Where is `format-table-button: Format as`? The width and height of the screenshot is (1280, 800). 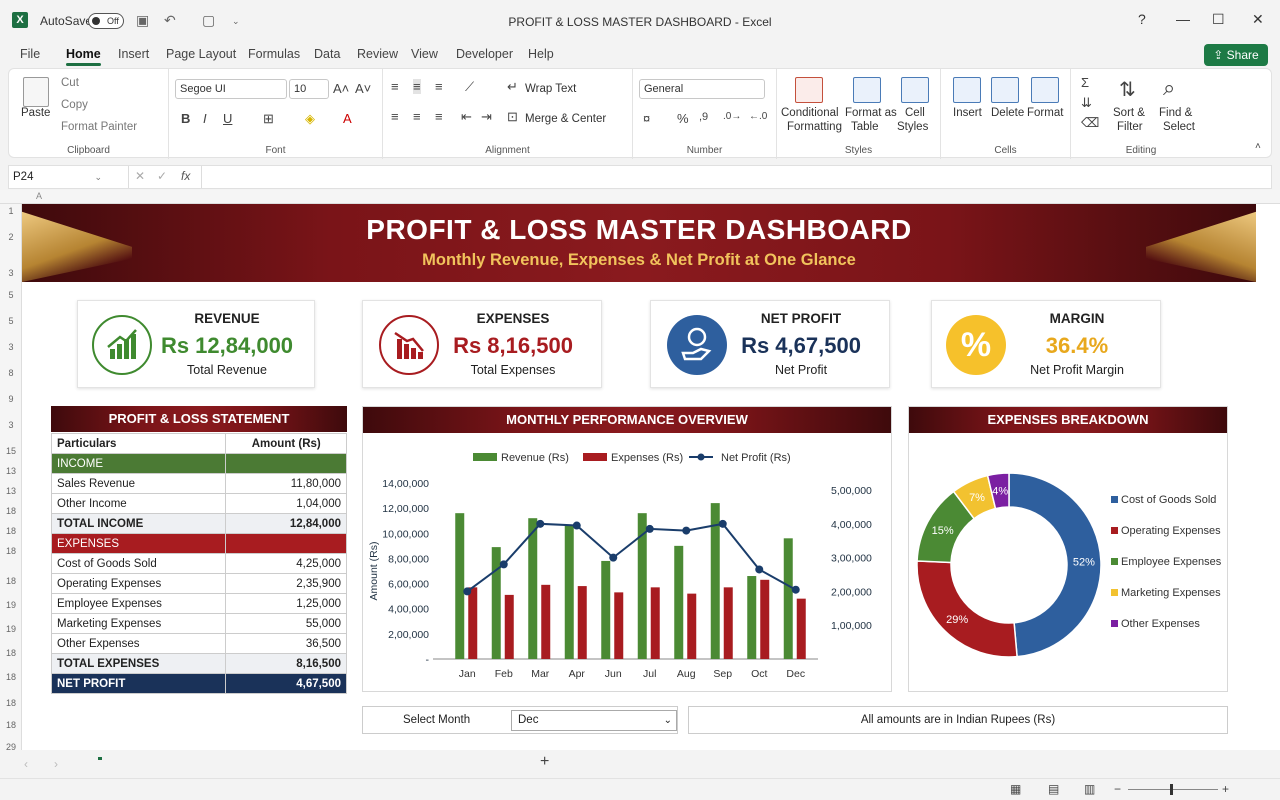 format-table-button: Format as is located at coordinates (871, 113).